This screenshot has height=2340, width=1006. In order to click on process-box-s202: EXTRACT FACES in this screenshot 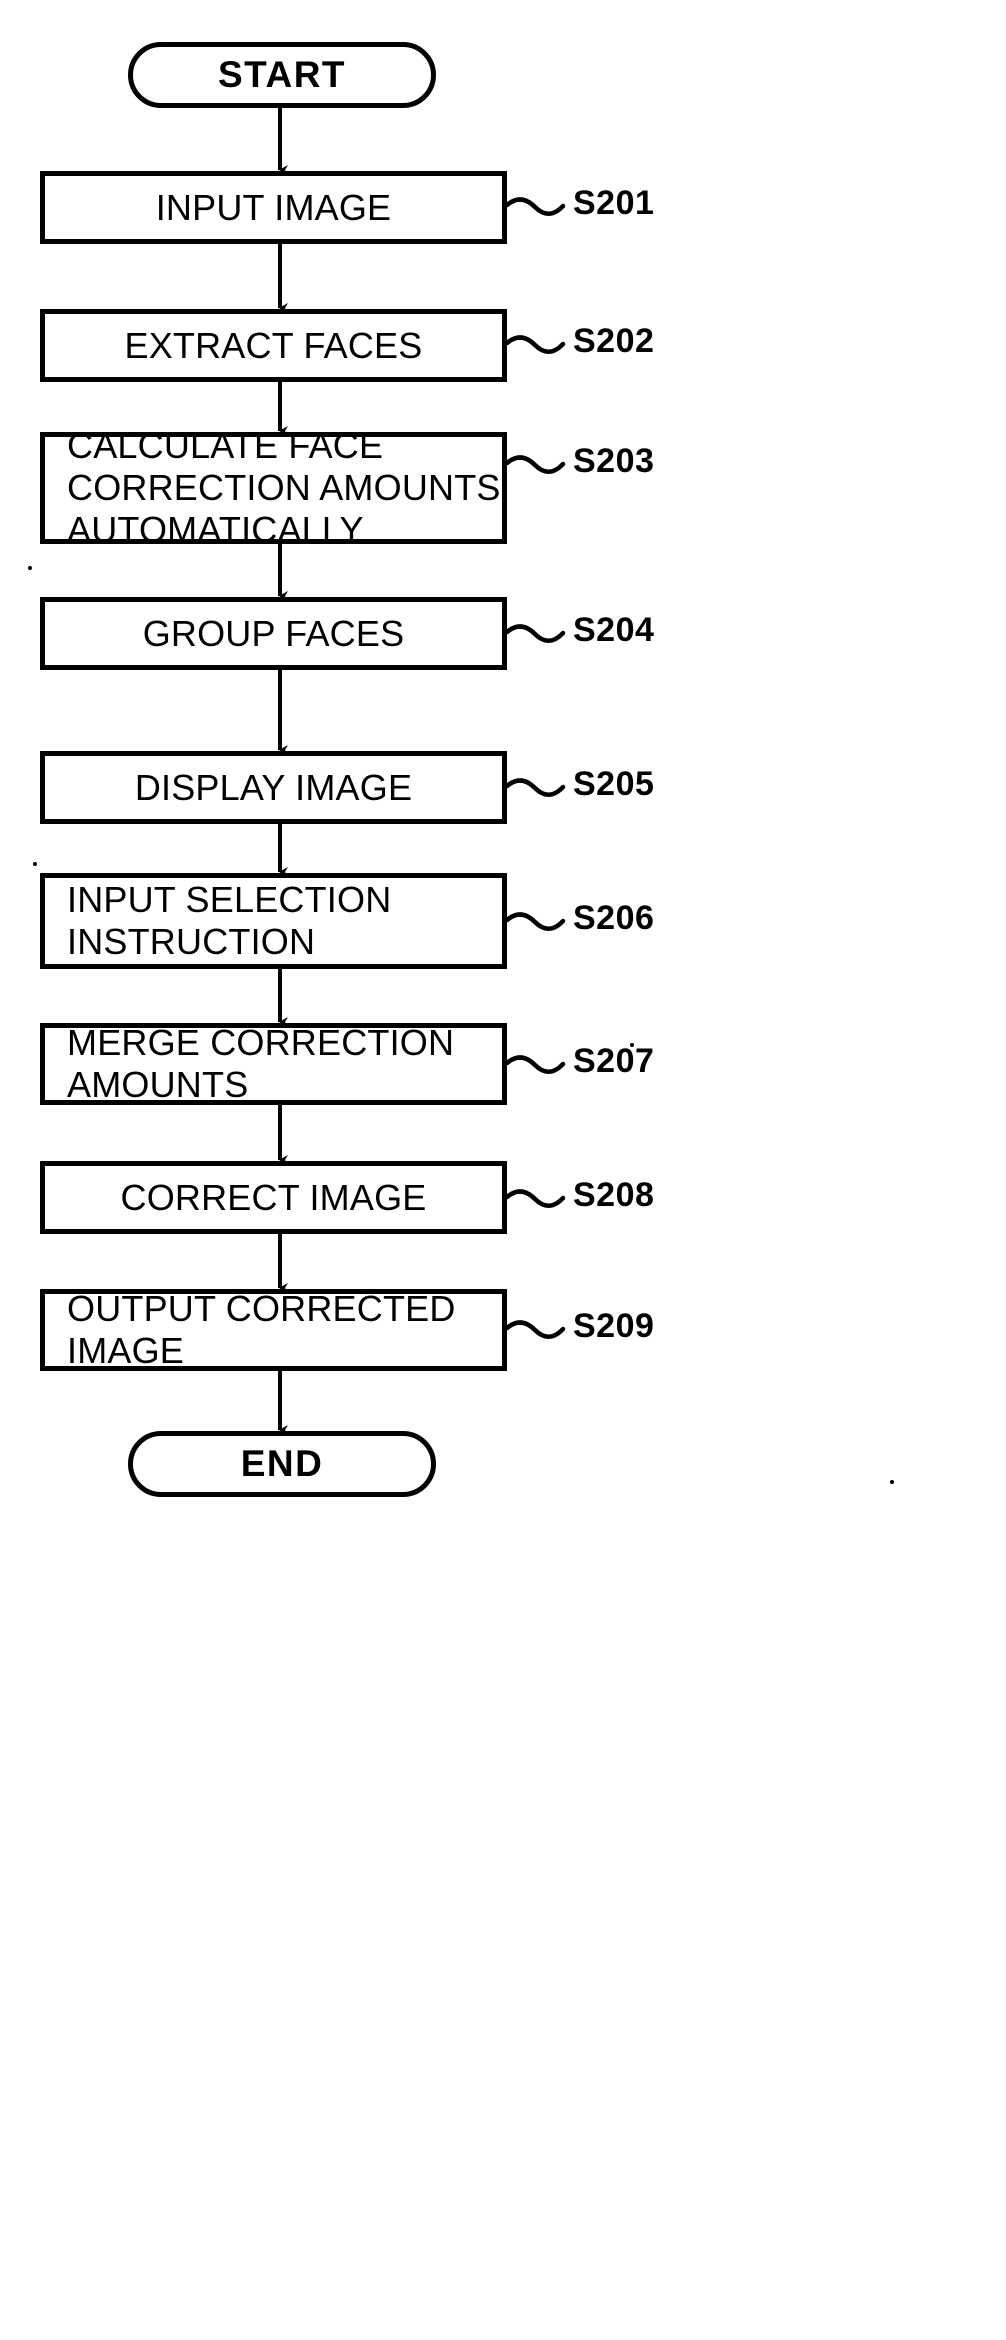, I will do `click(273, 345)`.